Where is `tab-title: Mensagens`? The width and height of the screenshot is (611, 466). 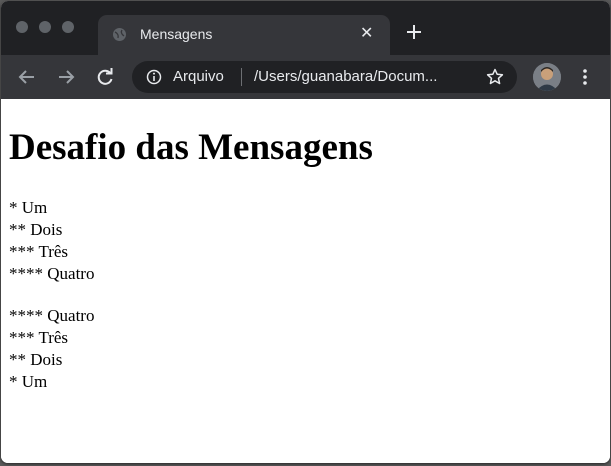 tab-title: Mensagens is located at coordinates (176, 34).